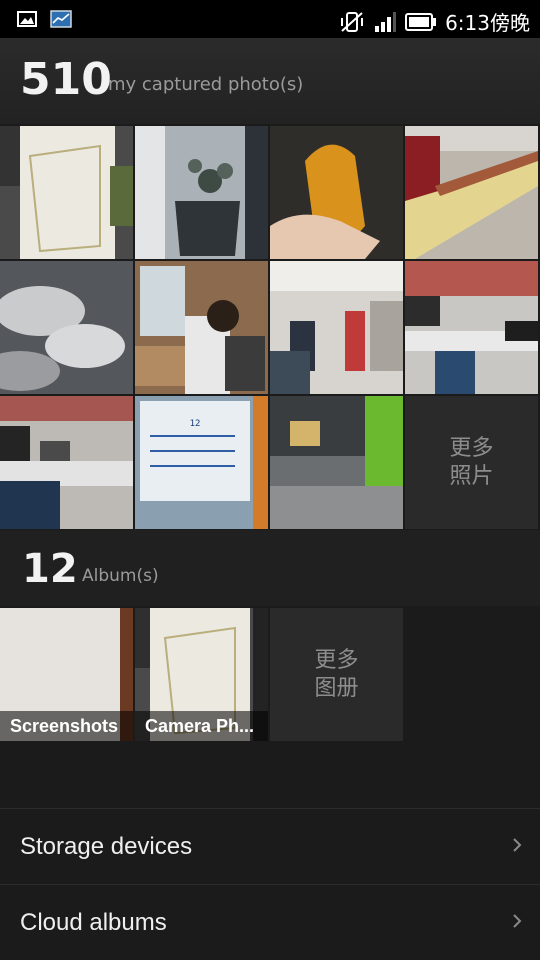  I want to click on photo-image: 12, so click(201, 462).